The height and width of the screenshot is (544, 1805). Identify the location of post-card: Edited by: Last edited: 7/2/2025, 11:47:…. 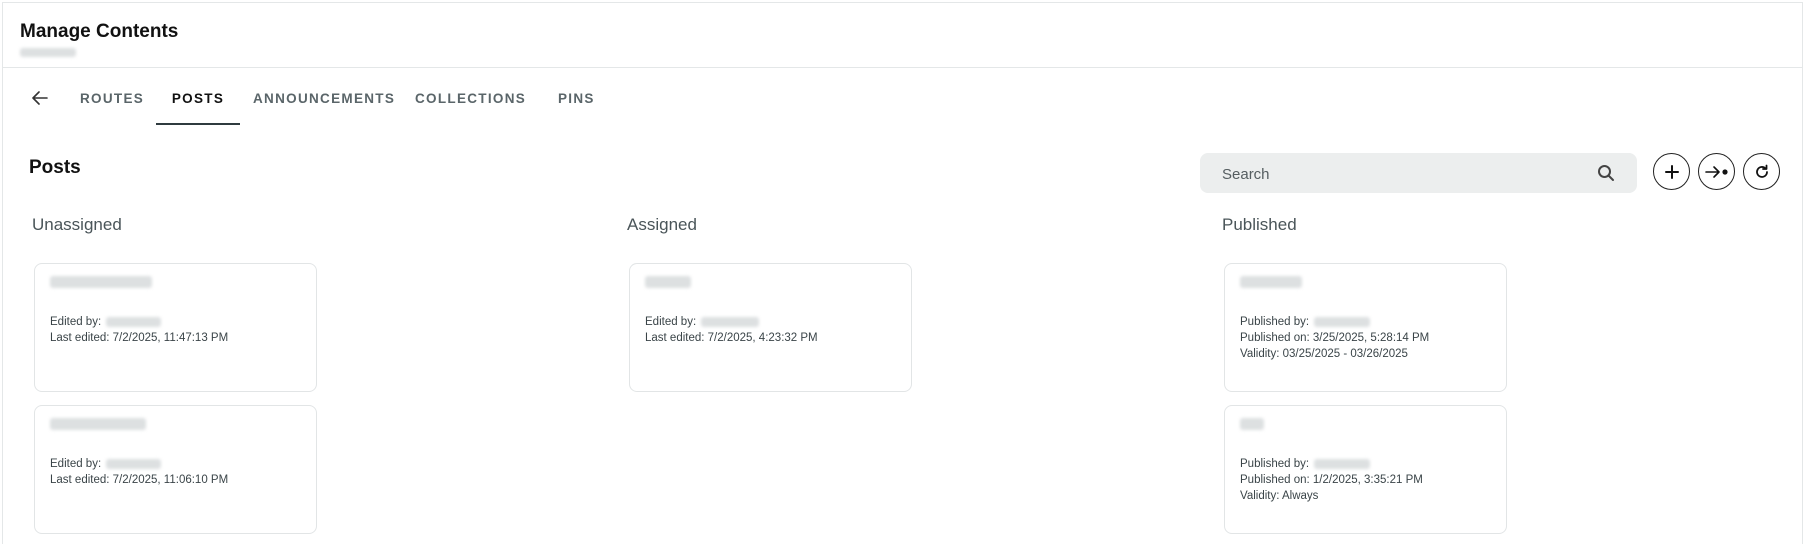
(175, 327).